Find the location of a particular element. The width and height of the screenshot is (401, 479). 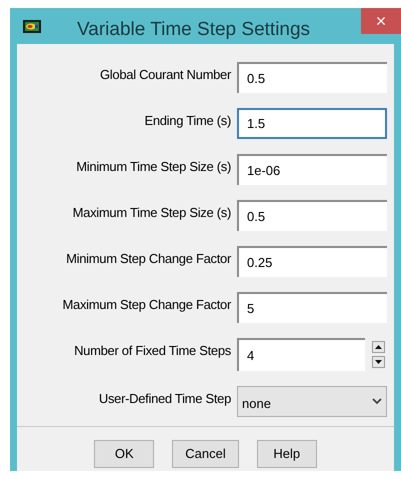

input-field: 4 is located at coordinates (301, 354).